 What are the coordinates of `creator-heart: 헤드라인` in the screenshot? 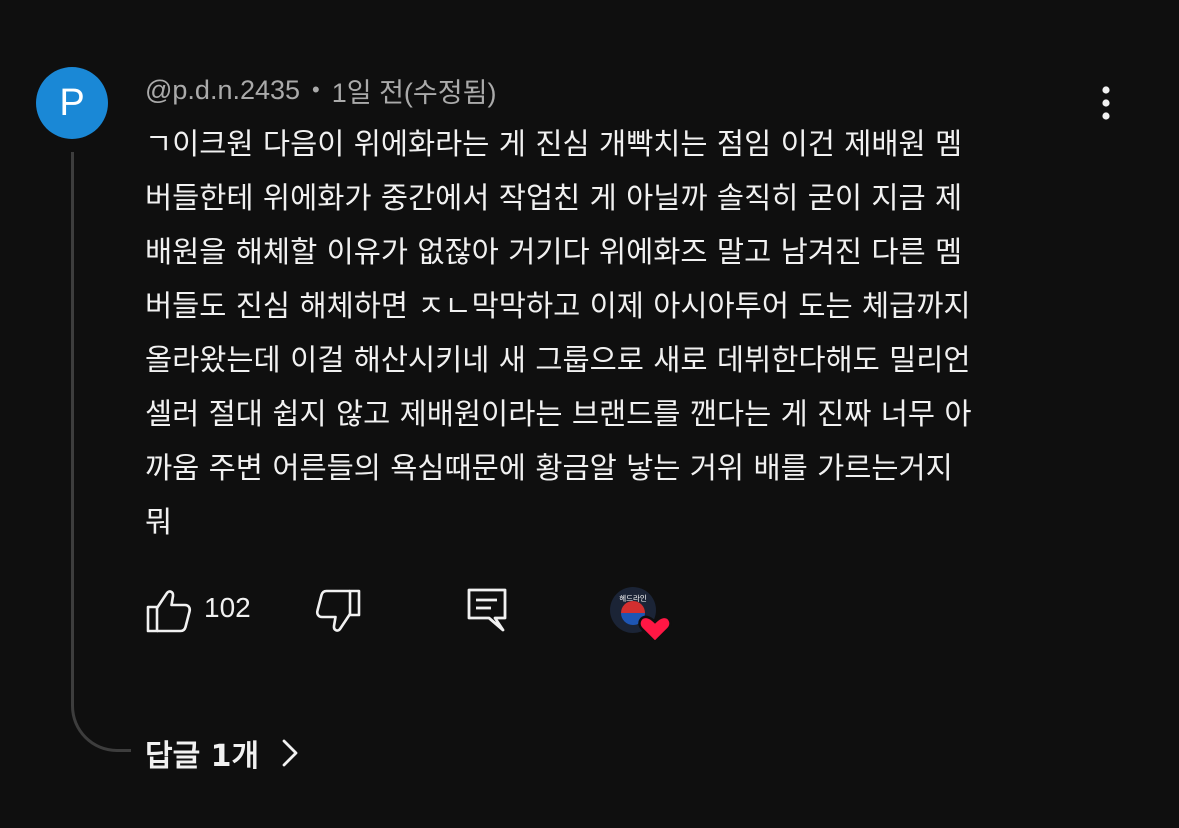 It's located at (641, 615).